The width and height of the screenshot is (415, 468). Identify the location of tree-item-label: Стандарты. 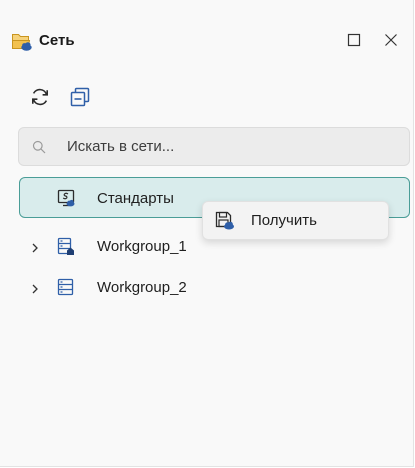
(135, 198).